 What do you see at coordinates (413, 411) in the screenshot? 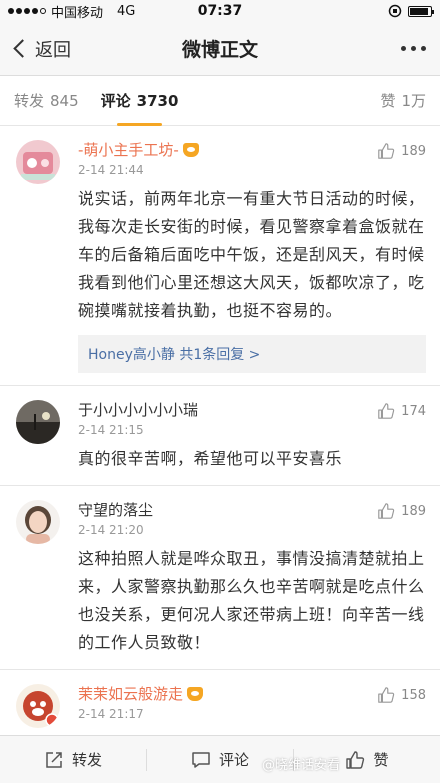
I see `like-count: 174` at bounding box center [413, 411].